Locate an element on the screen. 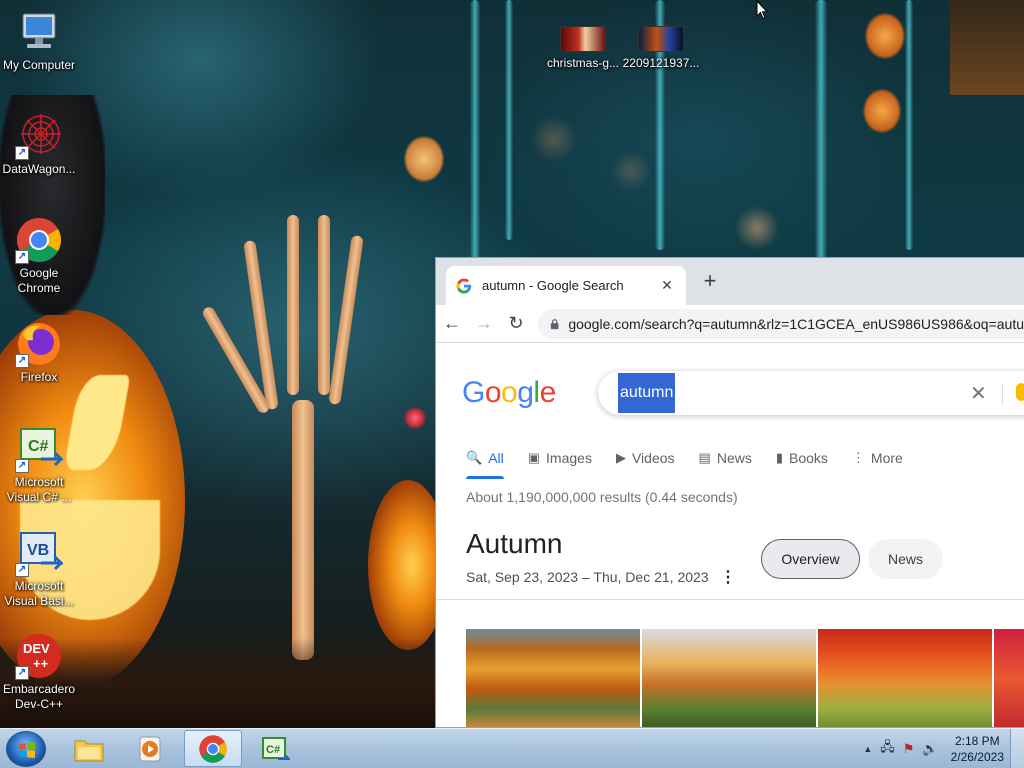  svg-text: DEV is located at coordinates (36, 648).